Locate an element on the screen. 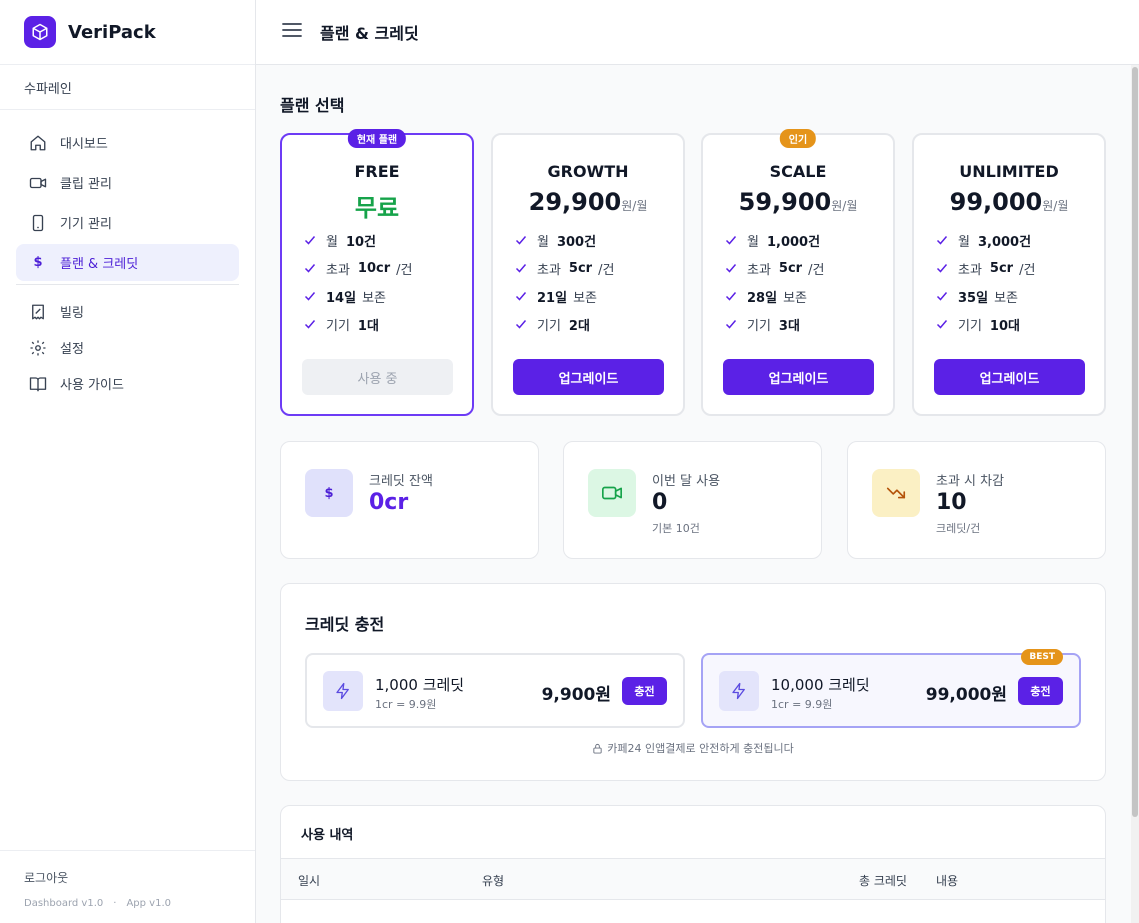 Image resolution: width=1139 pixels, height=923 pixels. dollar-icon: $ is located at coordinates (329, 493).